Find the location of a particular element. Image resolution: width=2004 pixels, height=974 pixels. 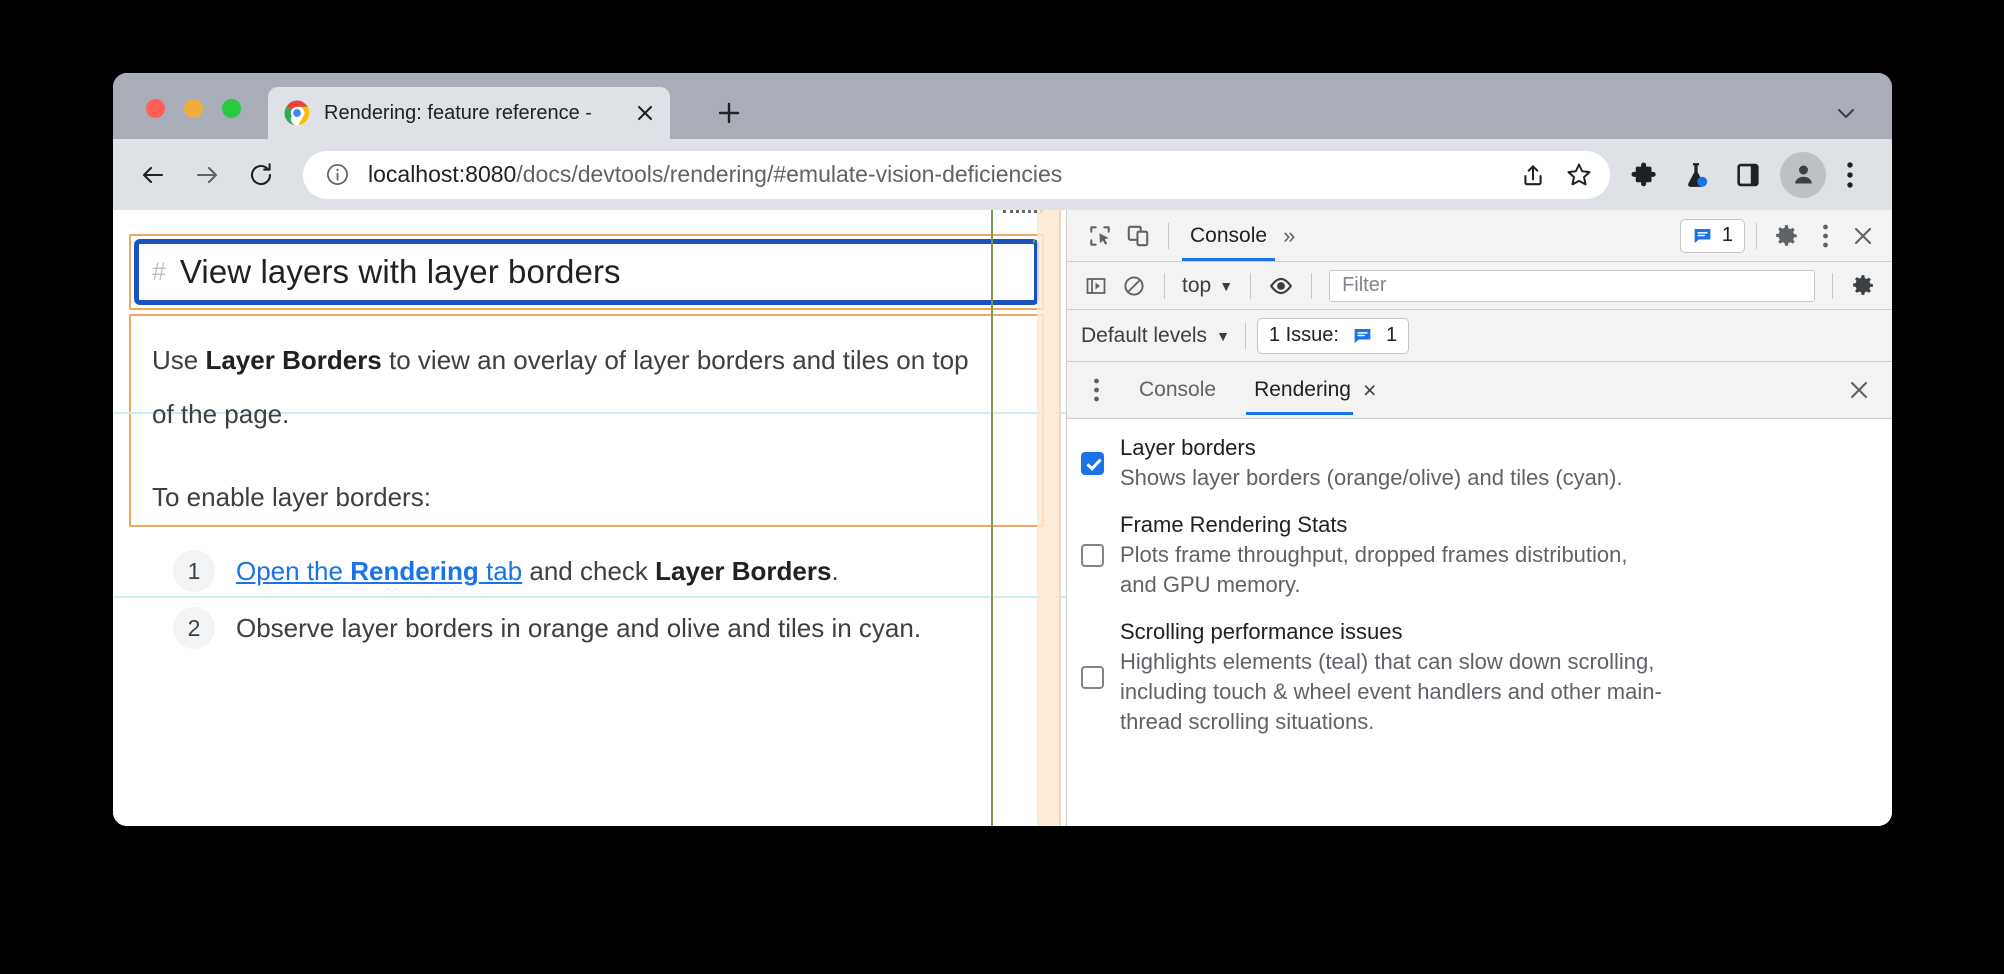

browser-tab: Rendering: feature reference - is located at coordinates (469, 113).